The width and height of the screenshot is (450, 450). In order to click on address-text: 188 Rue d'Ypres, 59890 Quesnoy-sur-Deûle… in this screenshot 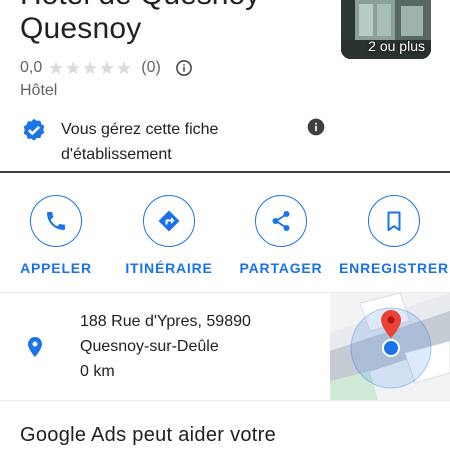, I will do `click(165, 346)`.